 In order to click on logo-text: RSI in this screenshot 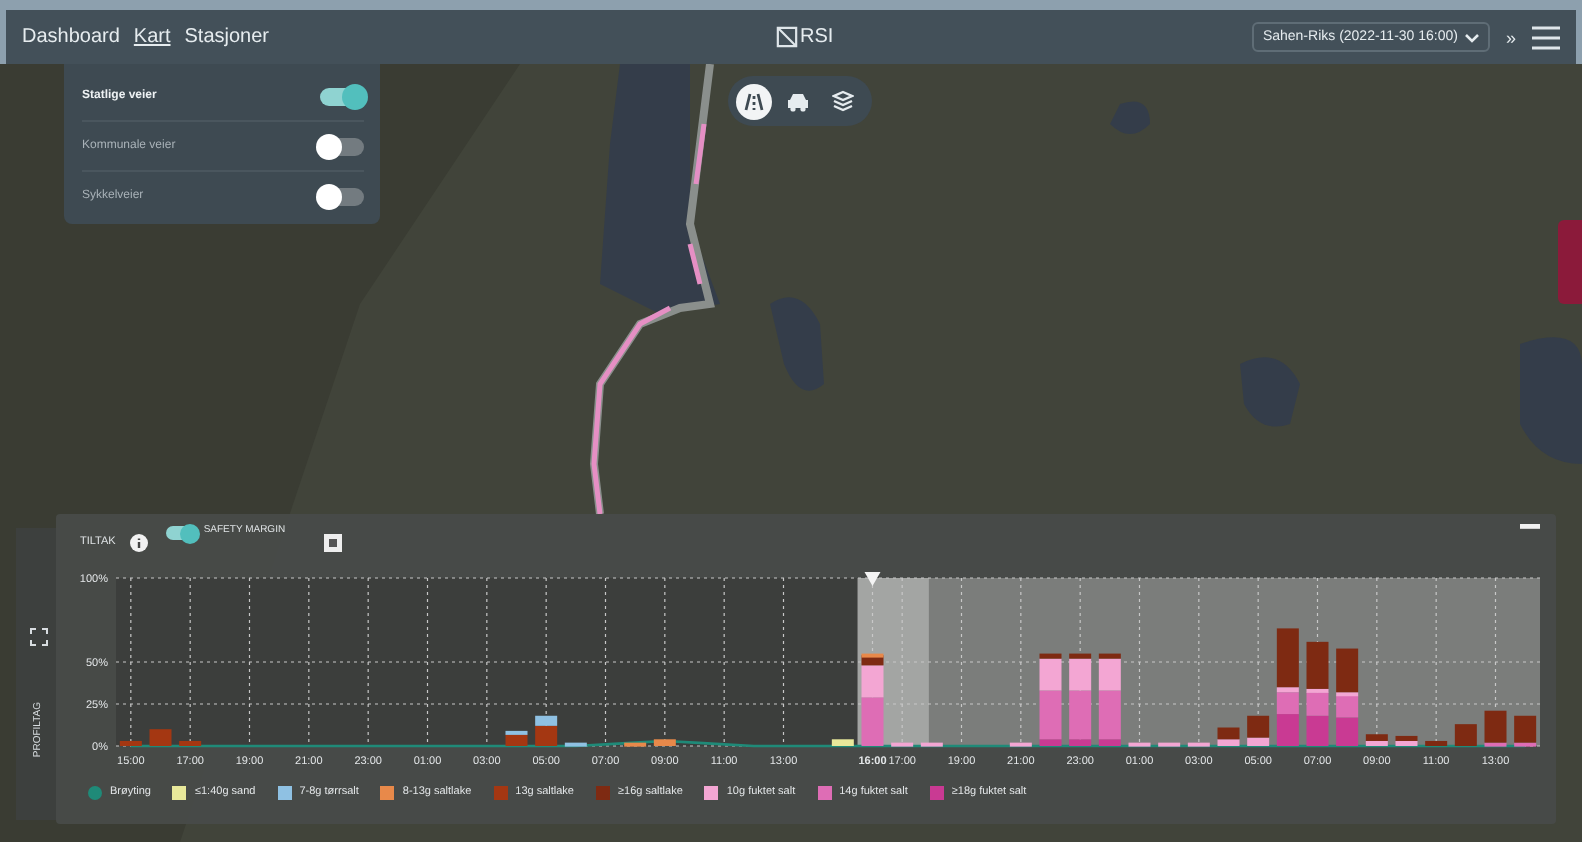, I will do `click(817, 37)`.